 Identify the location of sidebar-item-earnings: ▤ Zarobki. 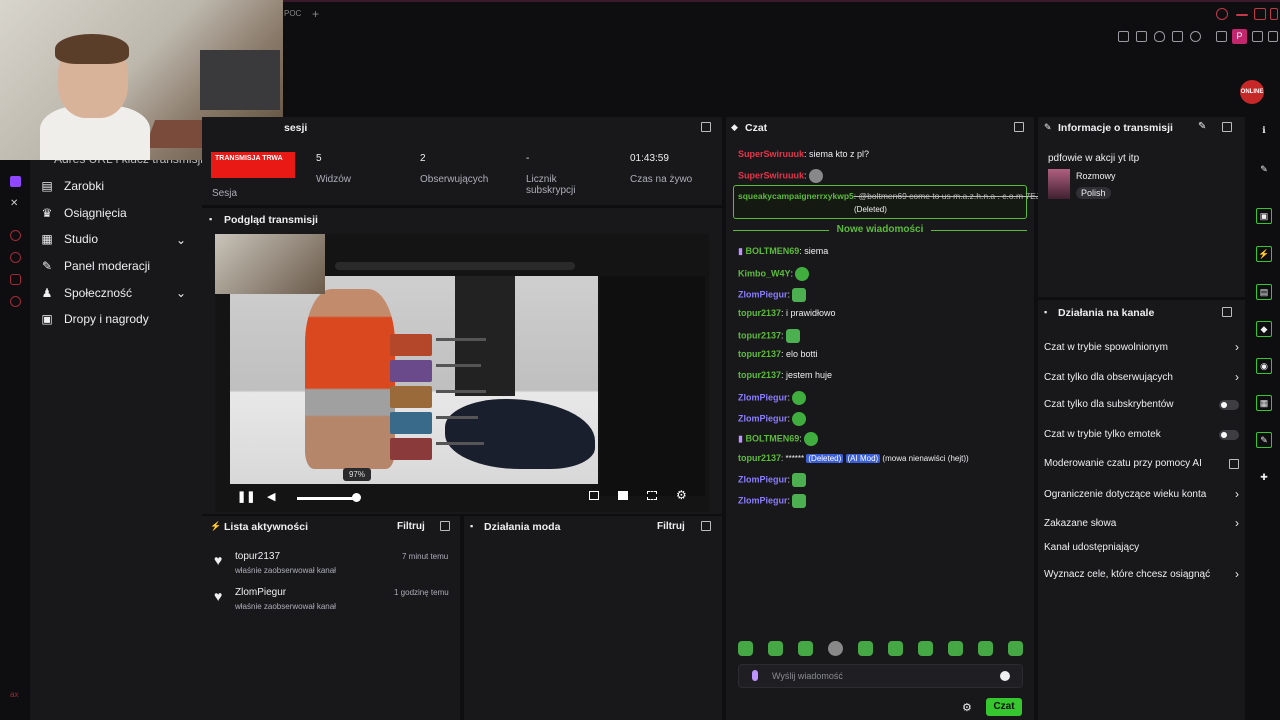
(72, 186).